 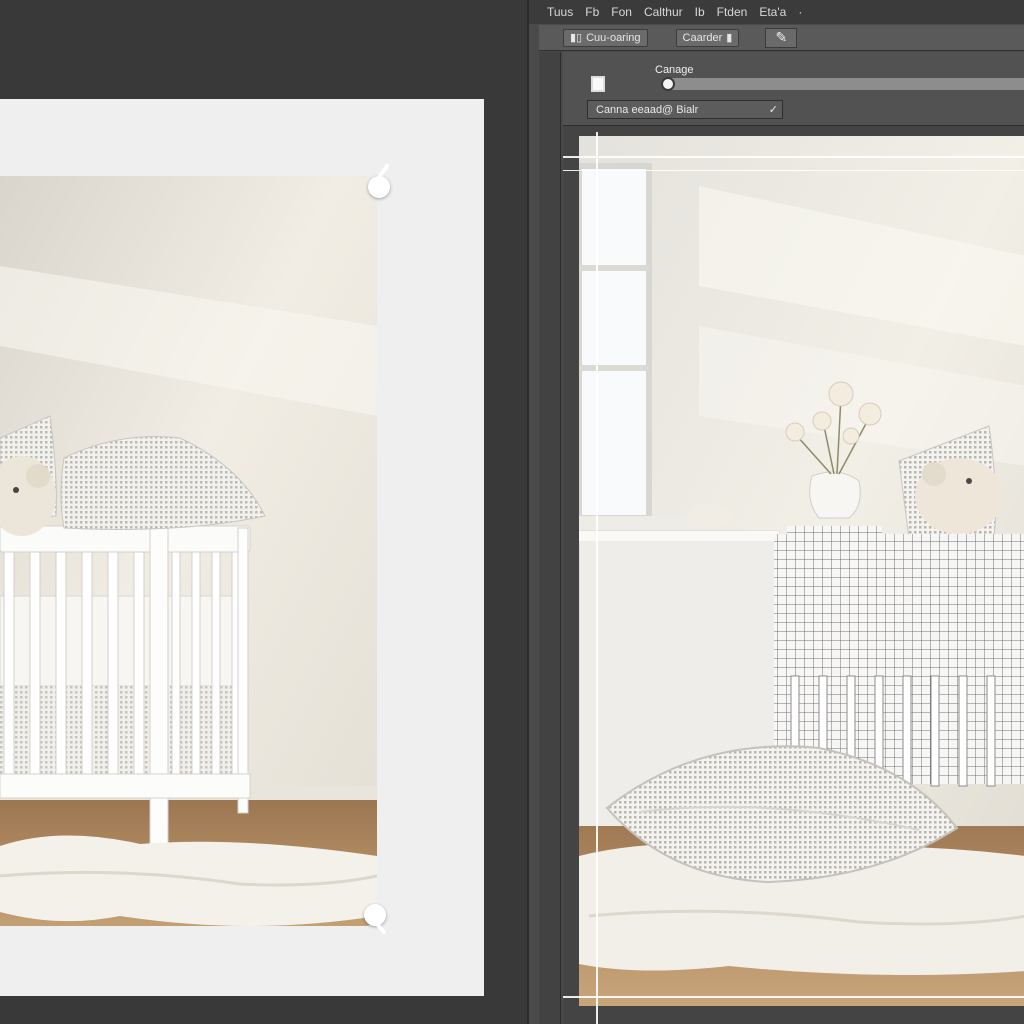 I want to click on options-panel: Canage Canna eeaad@ Bialr ✓, so click(x=793, y=89).